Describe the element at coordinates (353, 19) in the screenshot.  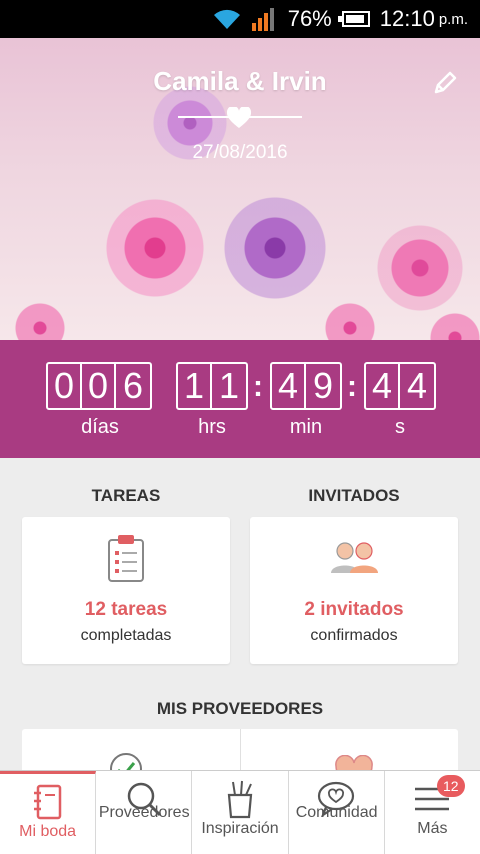
I see `battery-icon` at that location.